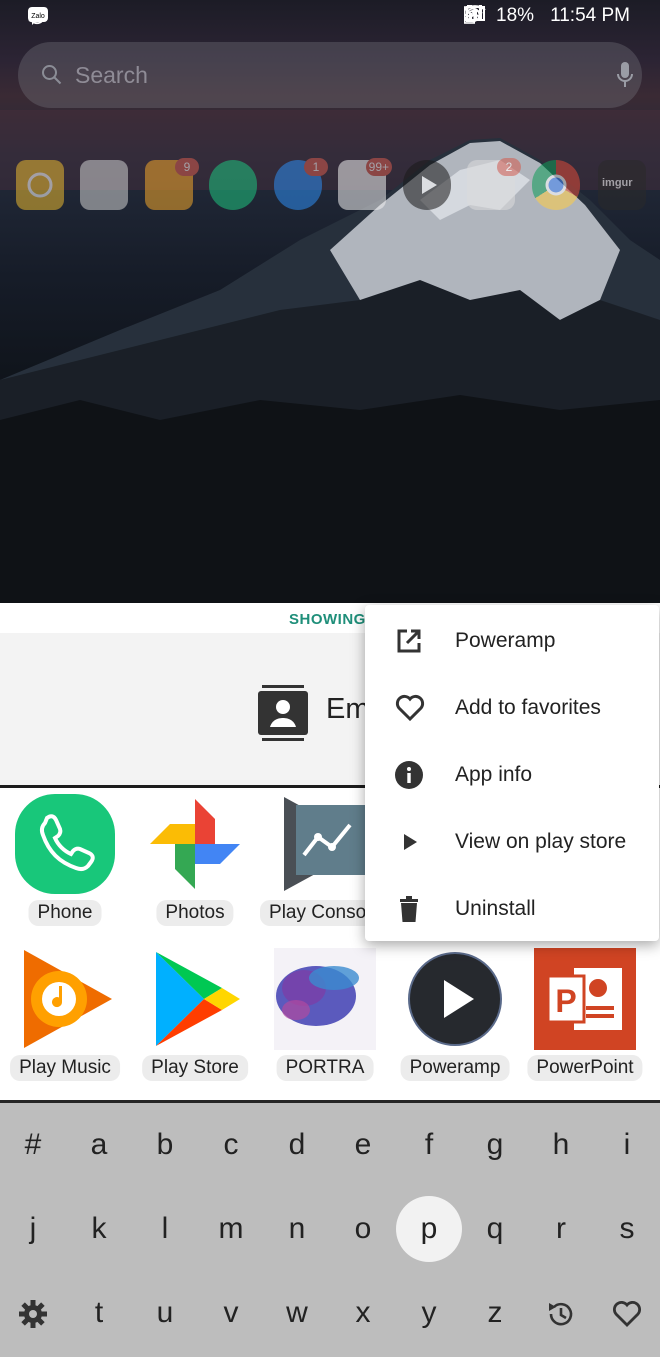 The height and width of the screenshot is (1357, 660). Describe the element at coordinates (325, 844) in the screenshot. I see `play-console-icon` at that location.